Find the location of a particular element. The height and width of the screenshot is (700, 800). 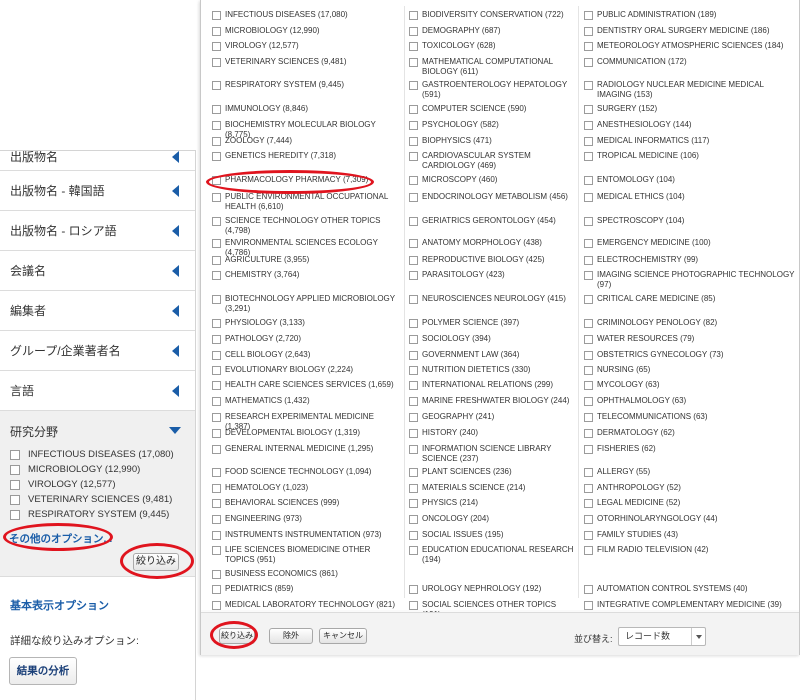

sort-select: レコード数 is located at coordinates (662, 636).